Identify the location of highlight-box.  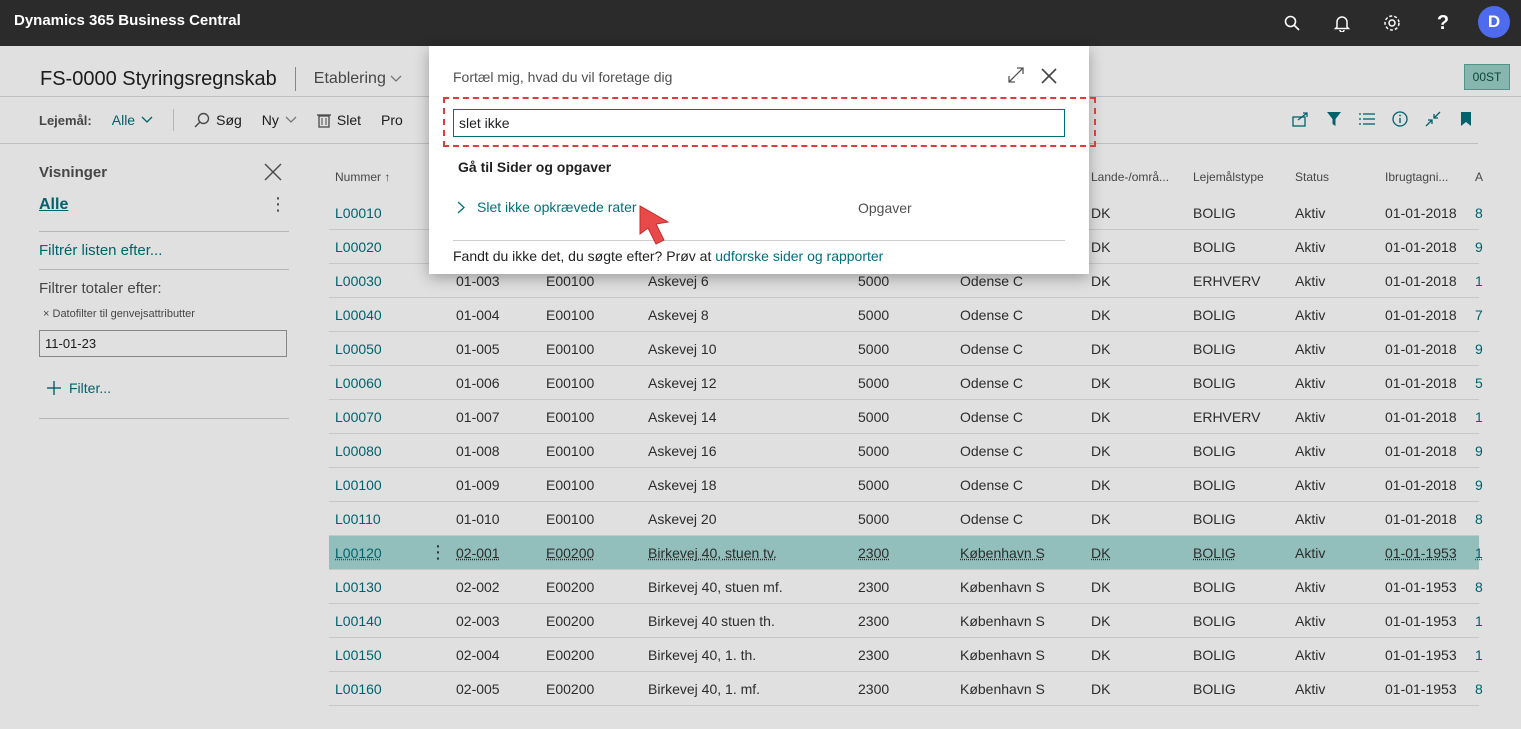
(769, 122).